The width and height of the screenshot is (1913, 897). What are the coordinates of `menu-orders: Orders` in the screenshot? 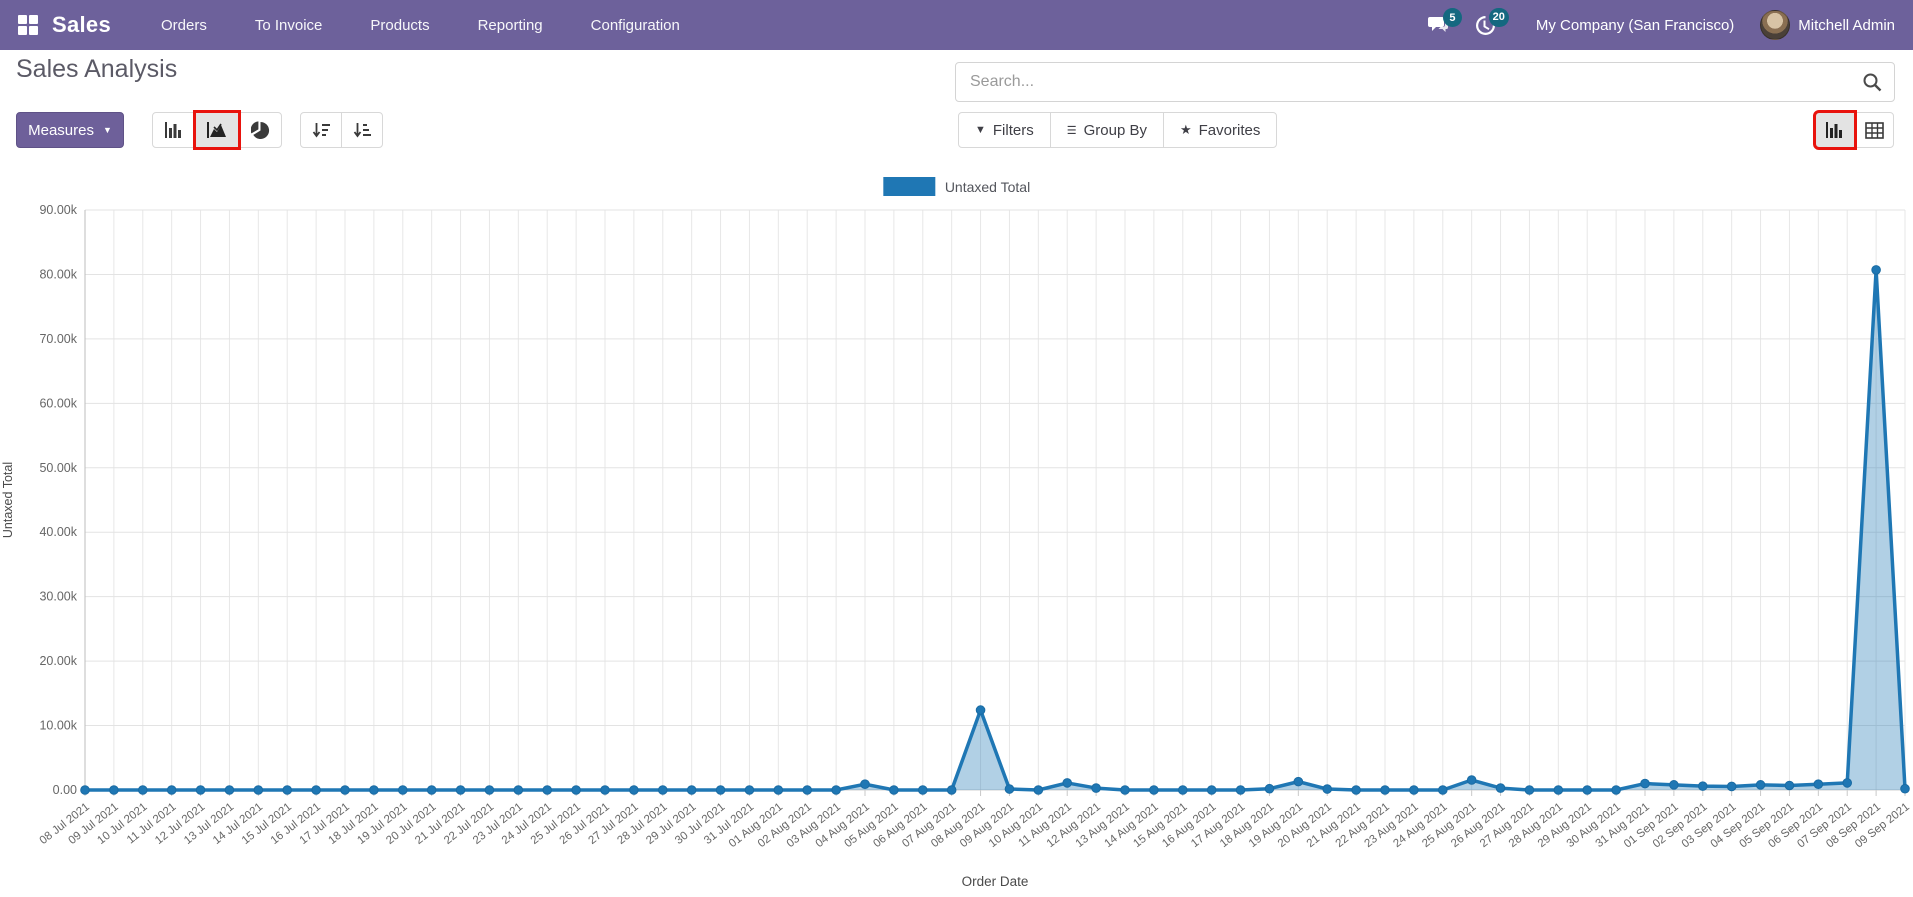 It's located at (184, 25).